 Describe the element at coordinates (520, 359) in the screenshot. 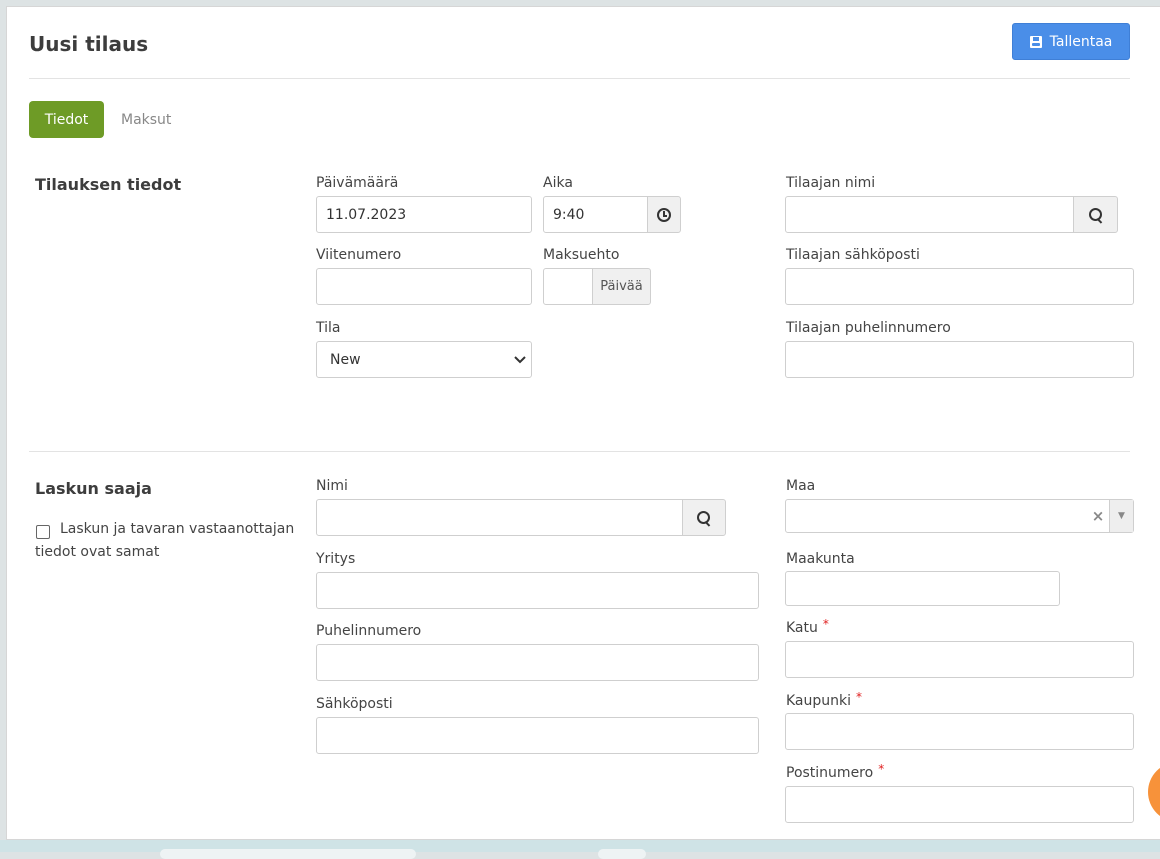

I see `chevron-down-icon` at that location.